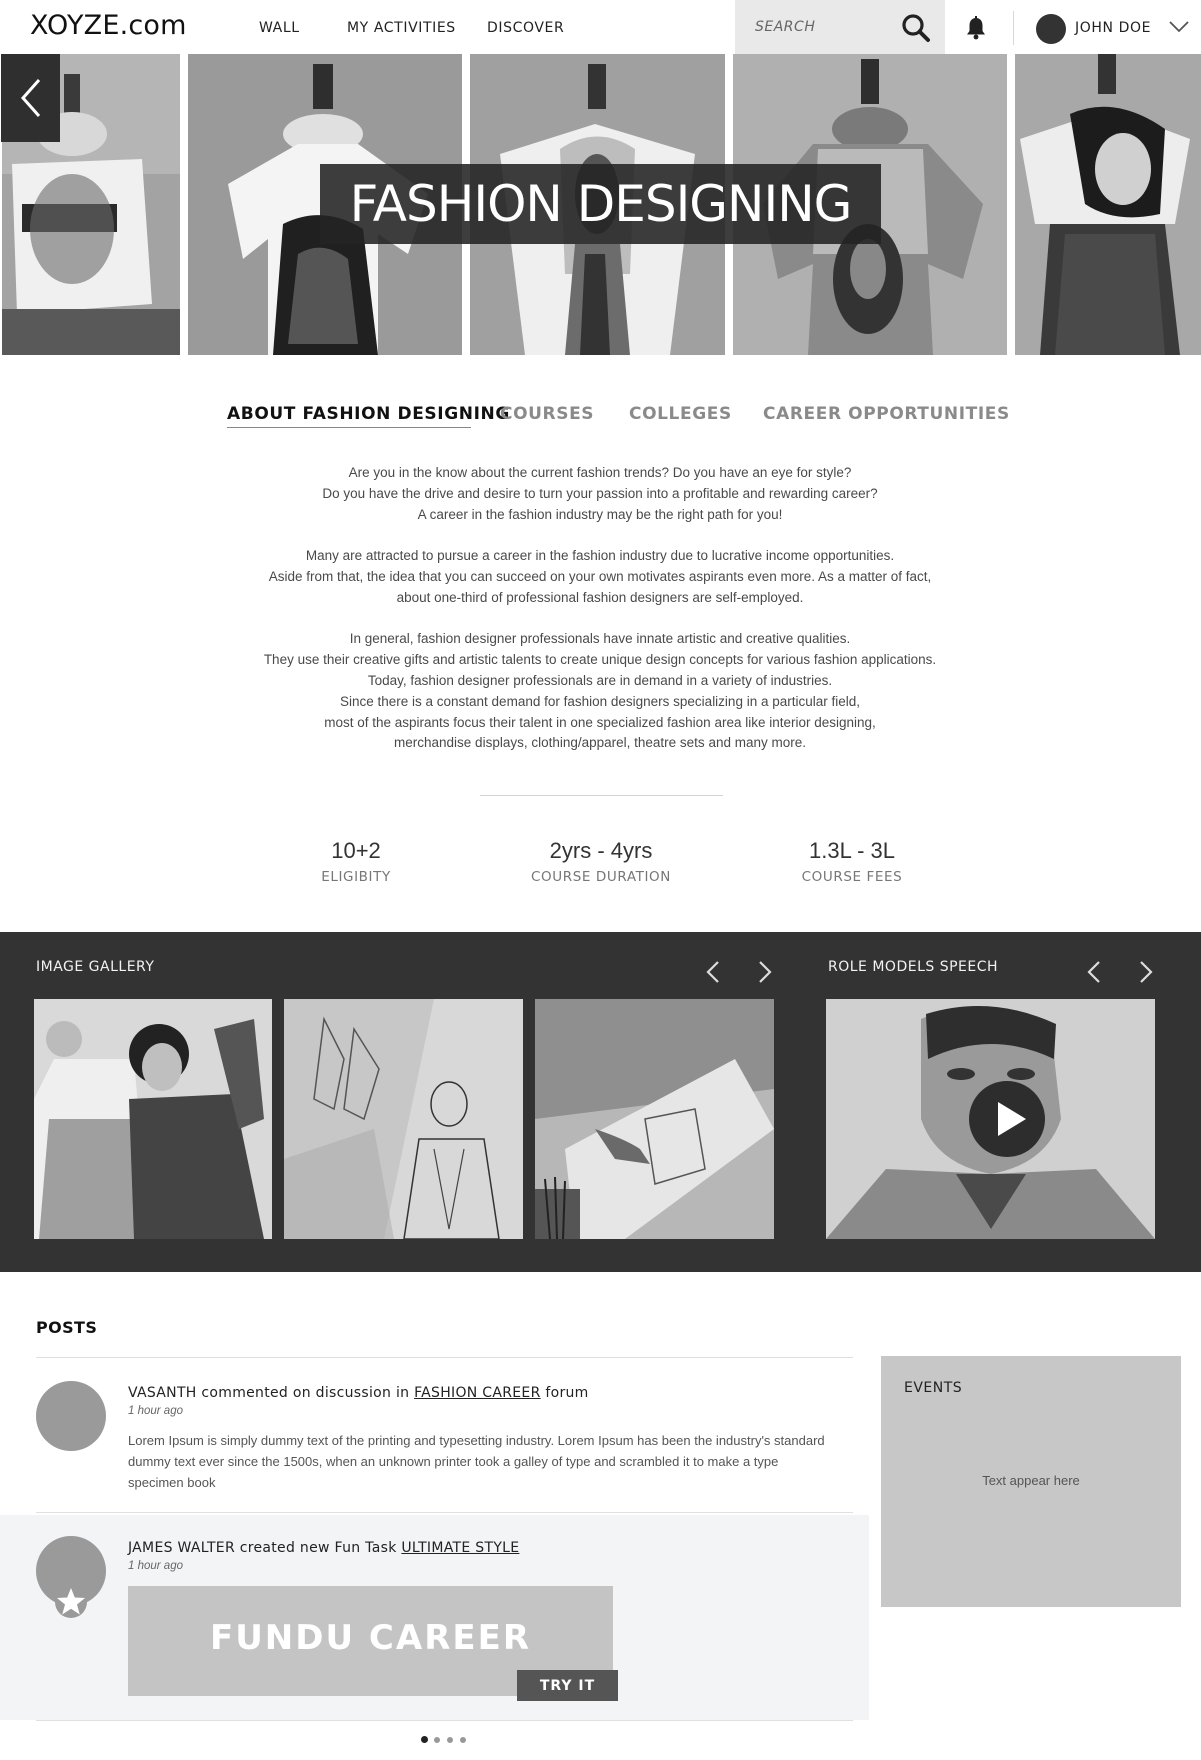  I want to click on header-divider, so click(1013, 28).